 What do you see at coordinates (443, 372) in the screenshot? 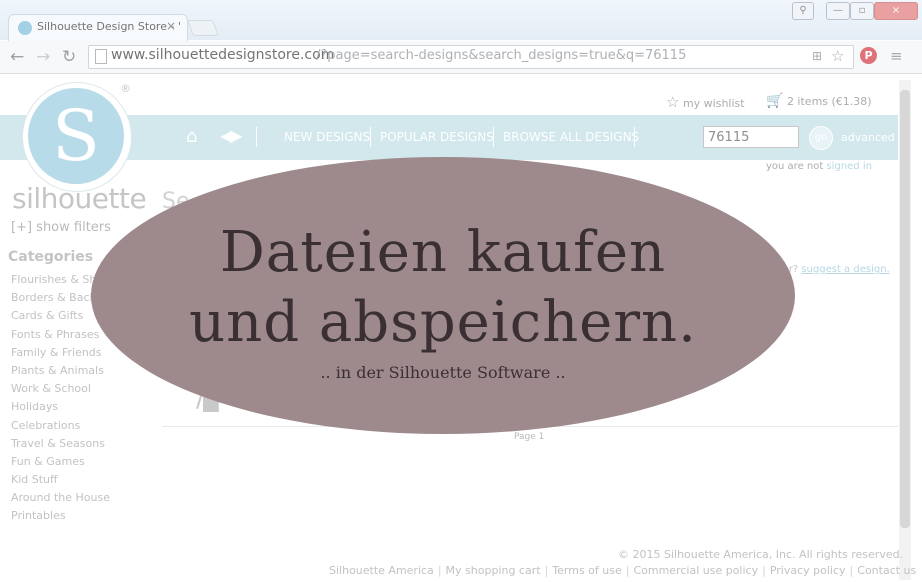
I see `overlay-subline: .. in der Silhouette Software ..` at bounding box center [443, 372].